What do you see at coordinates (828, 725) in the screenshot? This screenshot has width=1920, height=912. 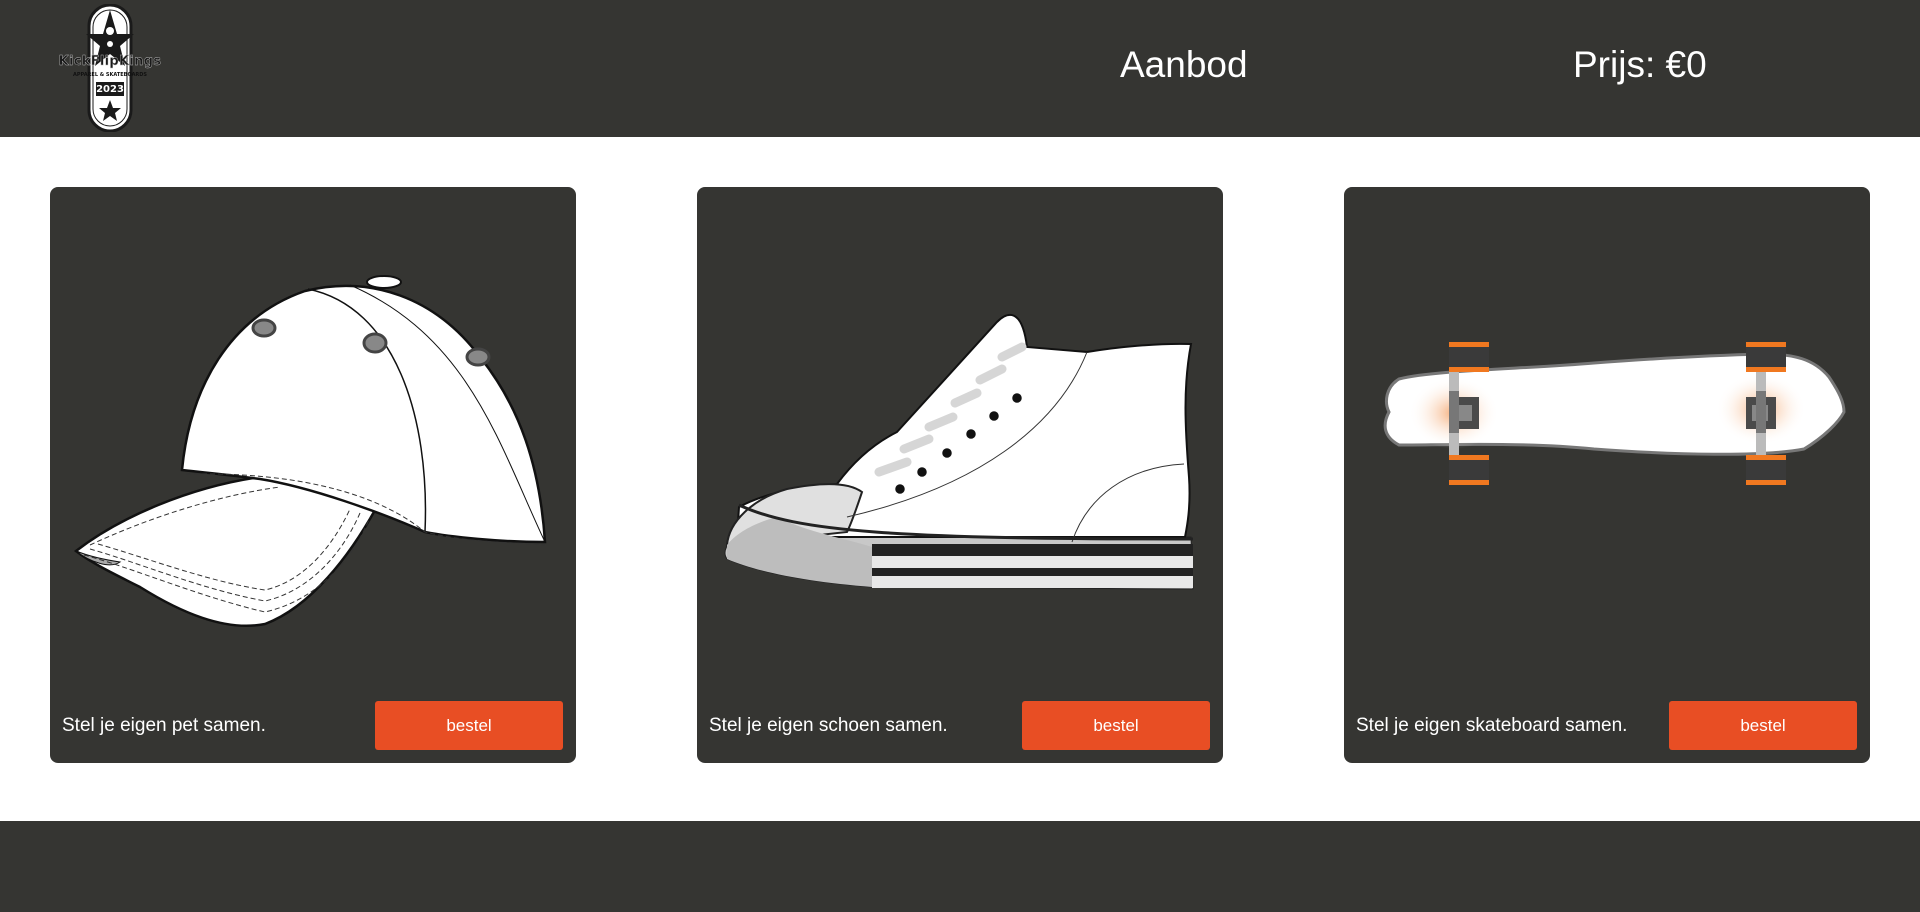 I see `product-caption: Stel je eigen schoen samen.` at bounding box center [828, 725].